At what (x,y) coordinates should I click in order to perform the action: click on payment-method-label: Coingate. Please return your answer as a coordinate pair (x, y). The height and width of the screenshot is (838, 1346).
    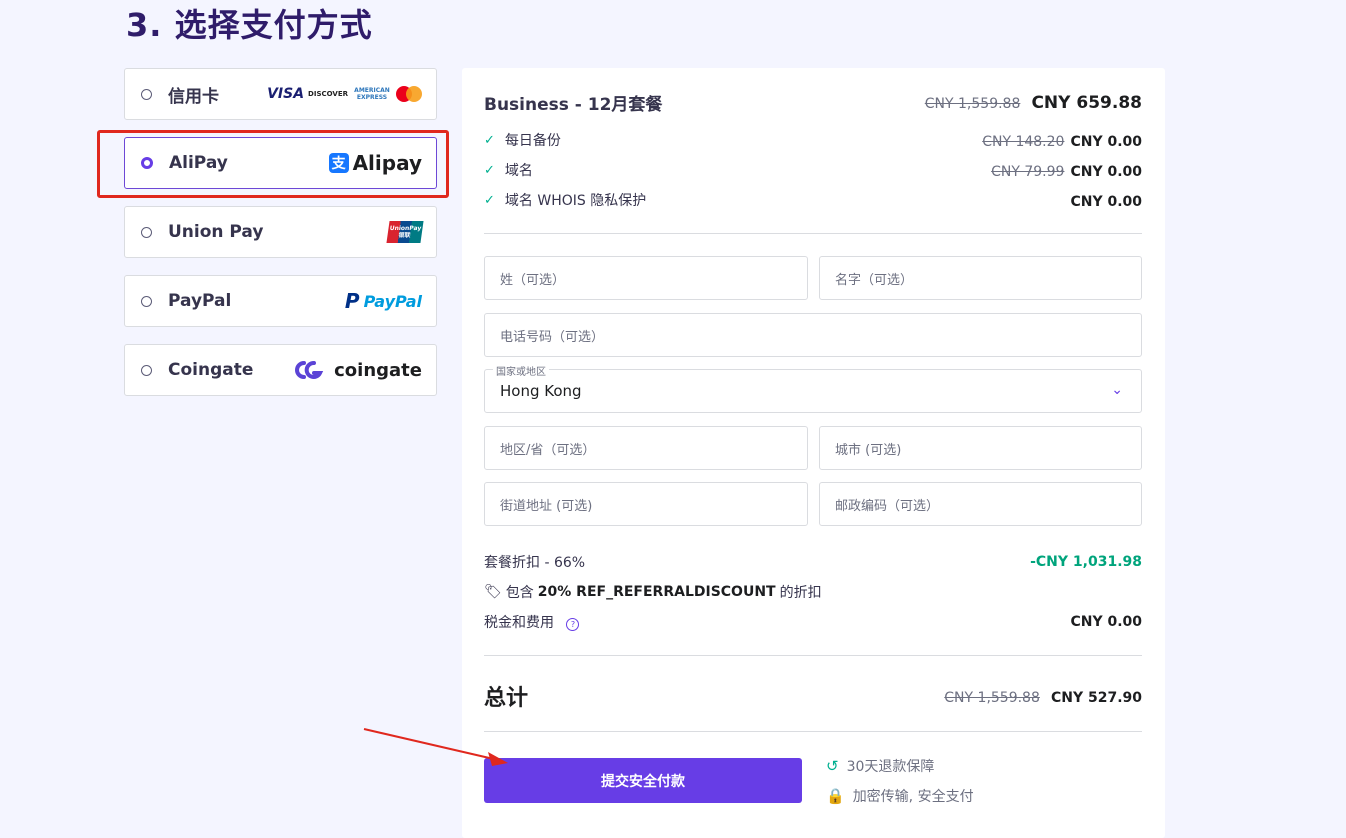
    Looking at the image, I should click on (211, 370).